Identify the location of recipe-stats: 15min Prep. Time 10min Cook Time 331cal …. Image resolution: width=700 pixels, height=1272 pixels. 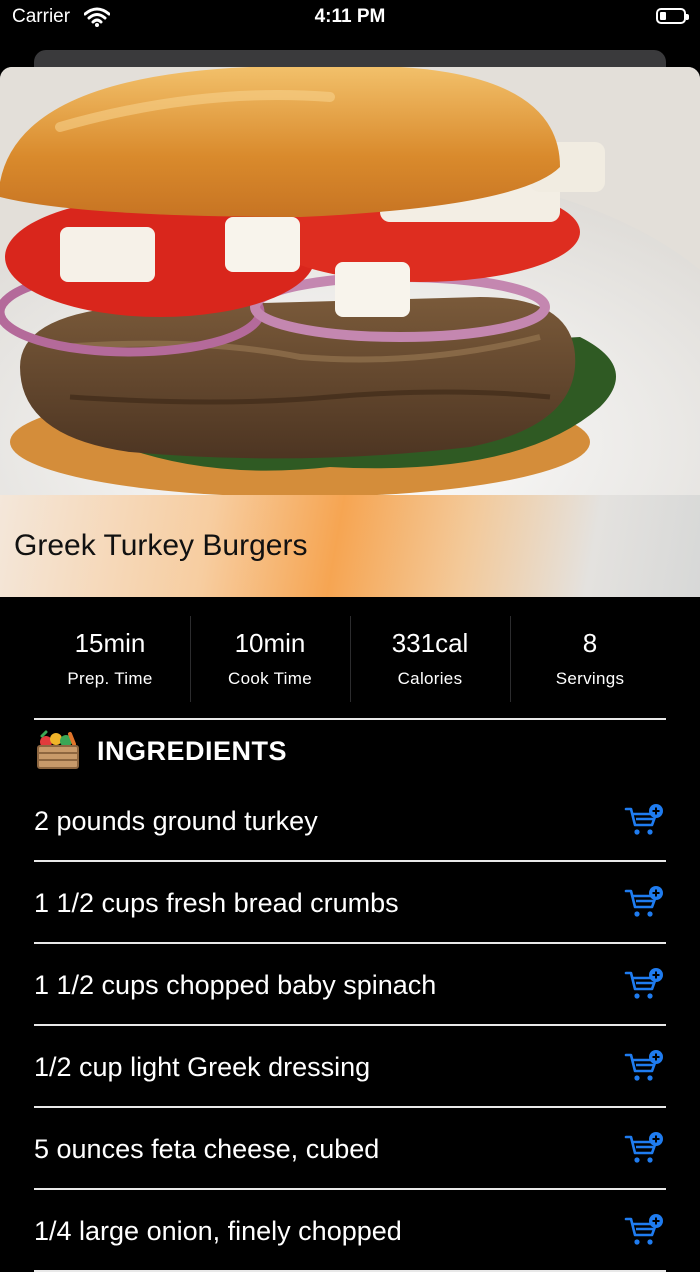
(350, 659).